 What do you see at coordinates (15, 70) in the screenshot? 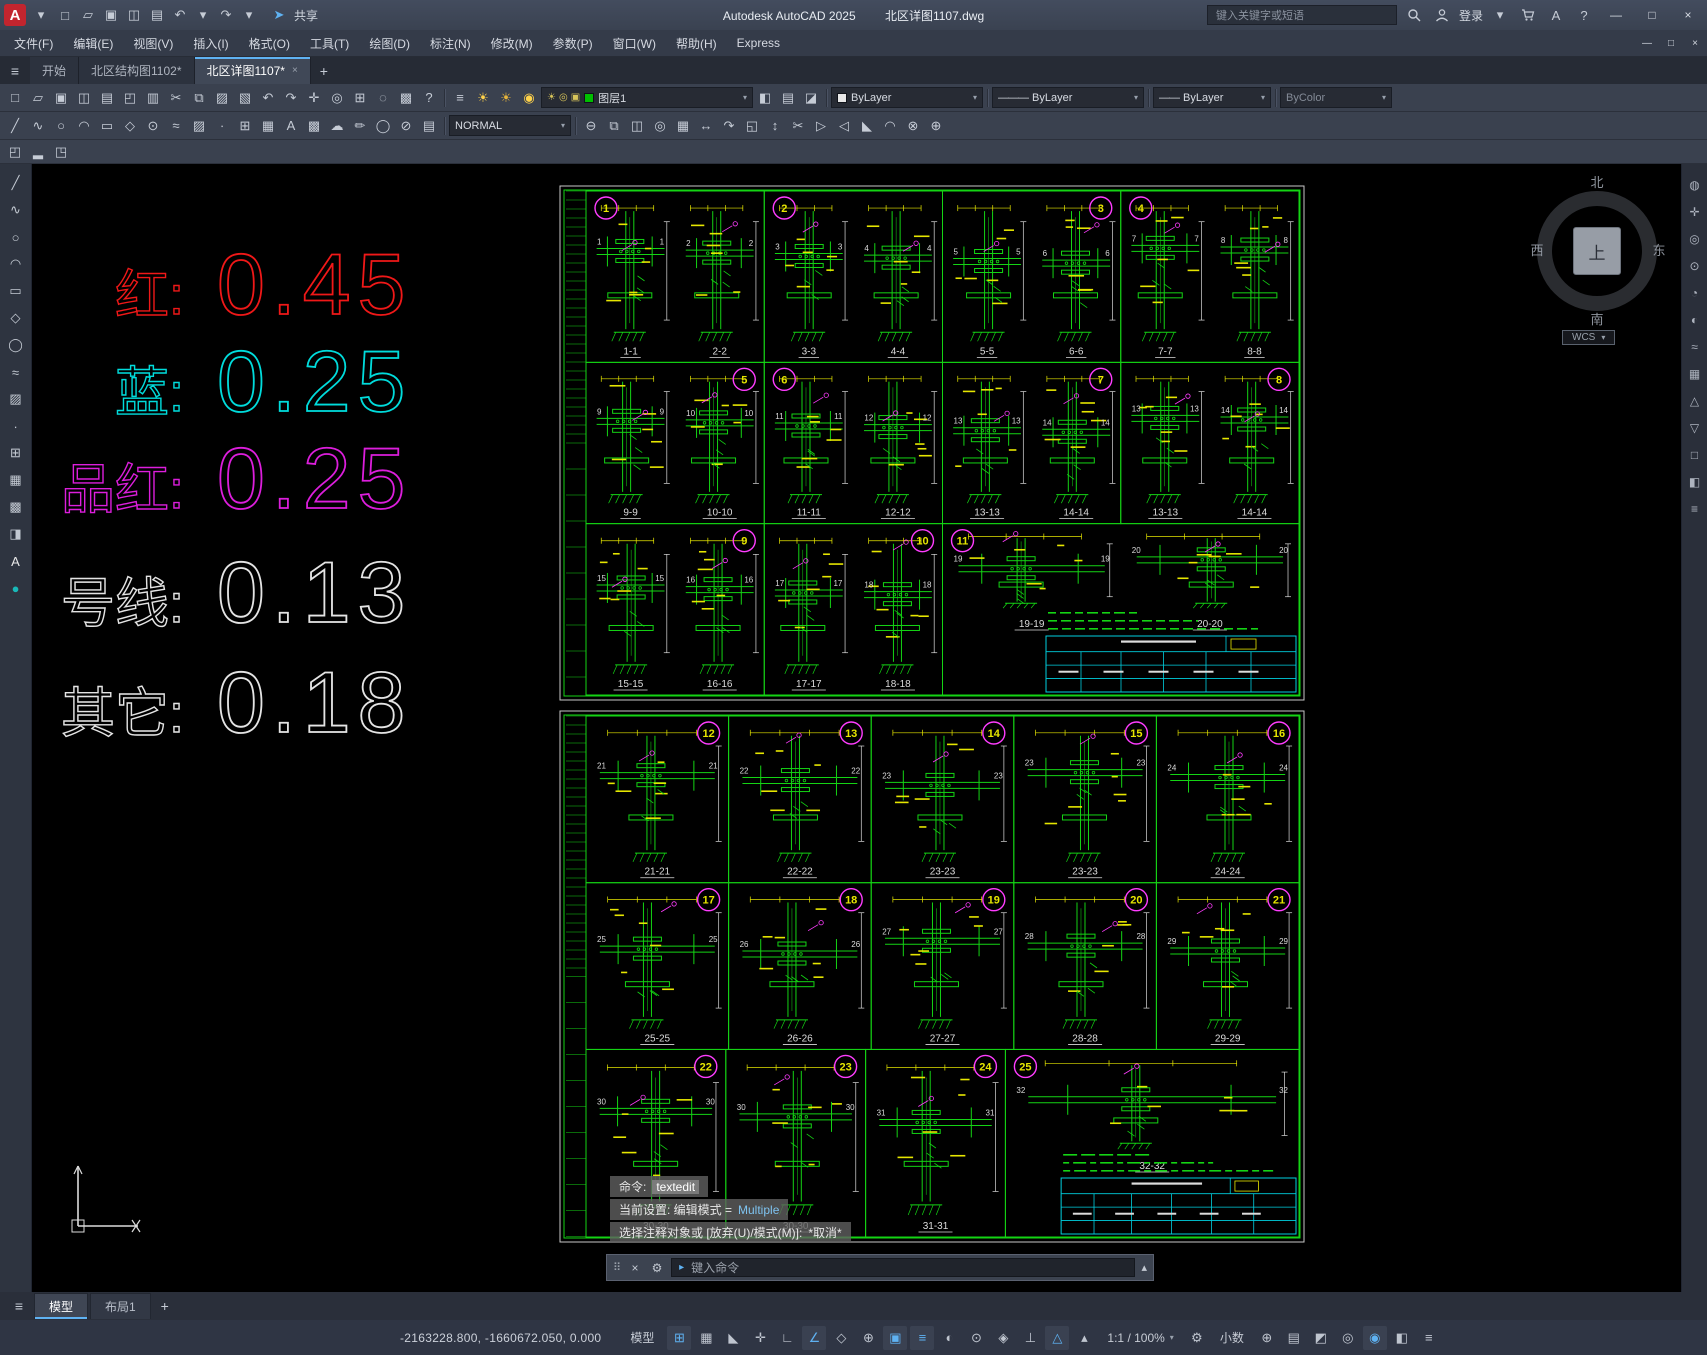
I see `file-tabs-menu-icon: ≡` at bounding box center [15, 70].